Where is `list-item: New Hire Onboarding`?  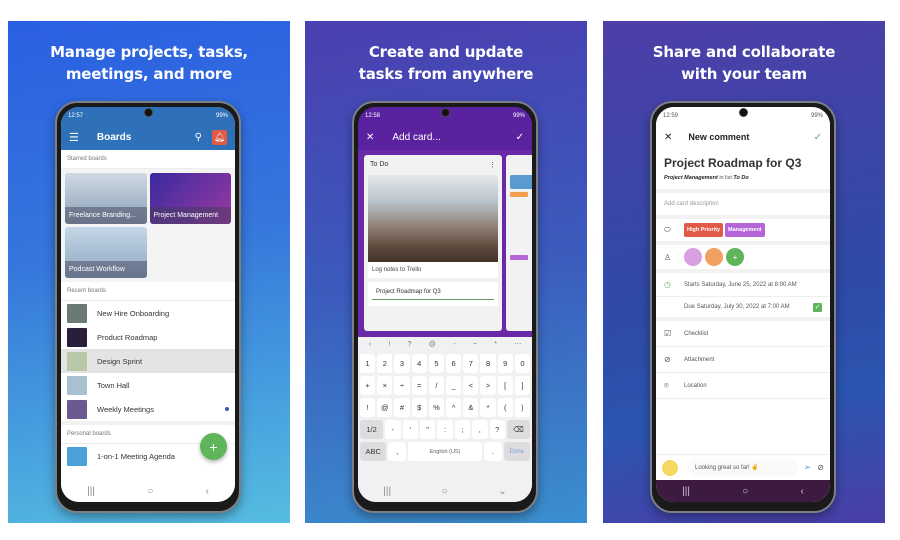 list-item: New Hire Onboarding is located at coordinates (148, 313).